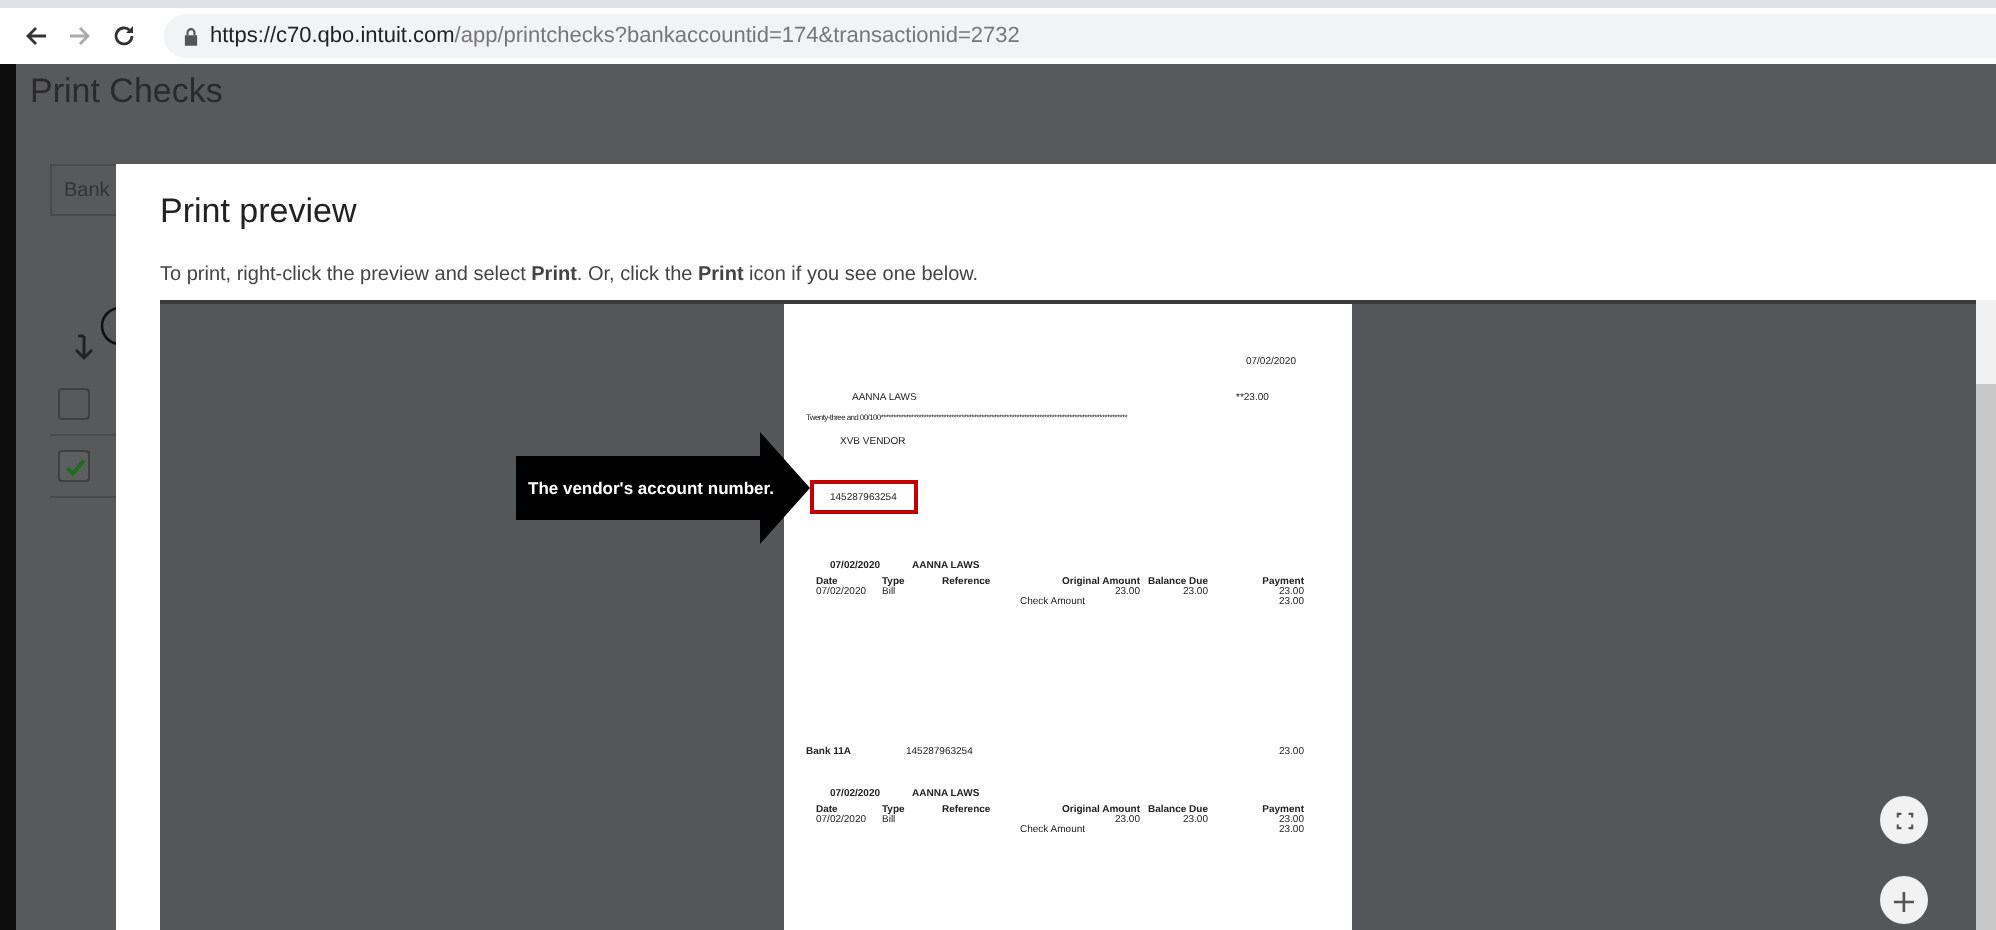  I want to click on check-icon, so click(74, 466).